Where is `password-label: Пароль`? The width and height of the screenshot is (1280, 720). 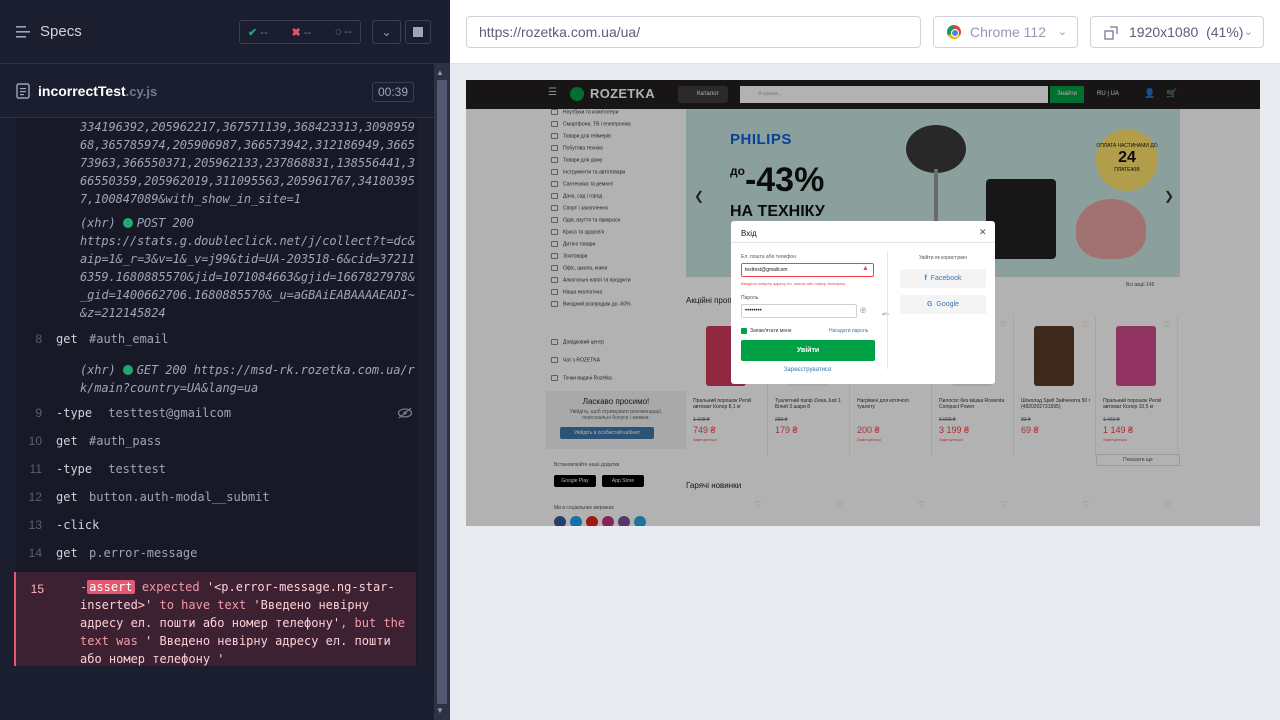 password-label: Пароль is located at coordinates (750, 298).